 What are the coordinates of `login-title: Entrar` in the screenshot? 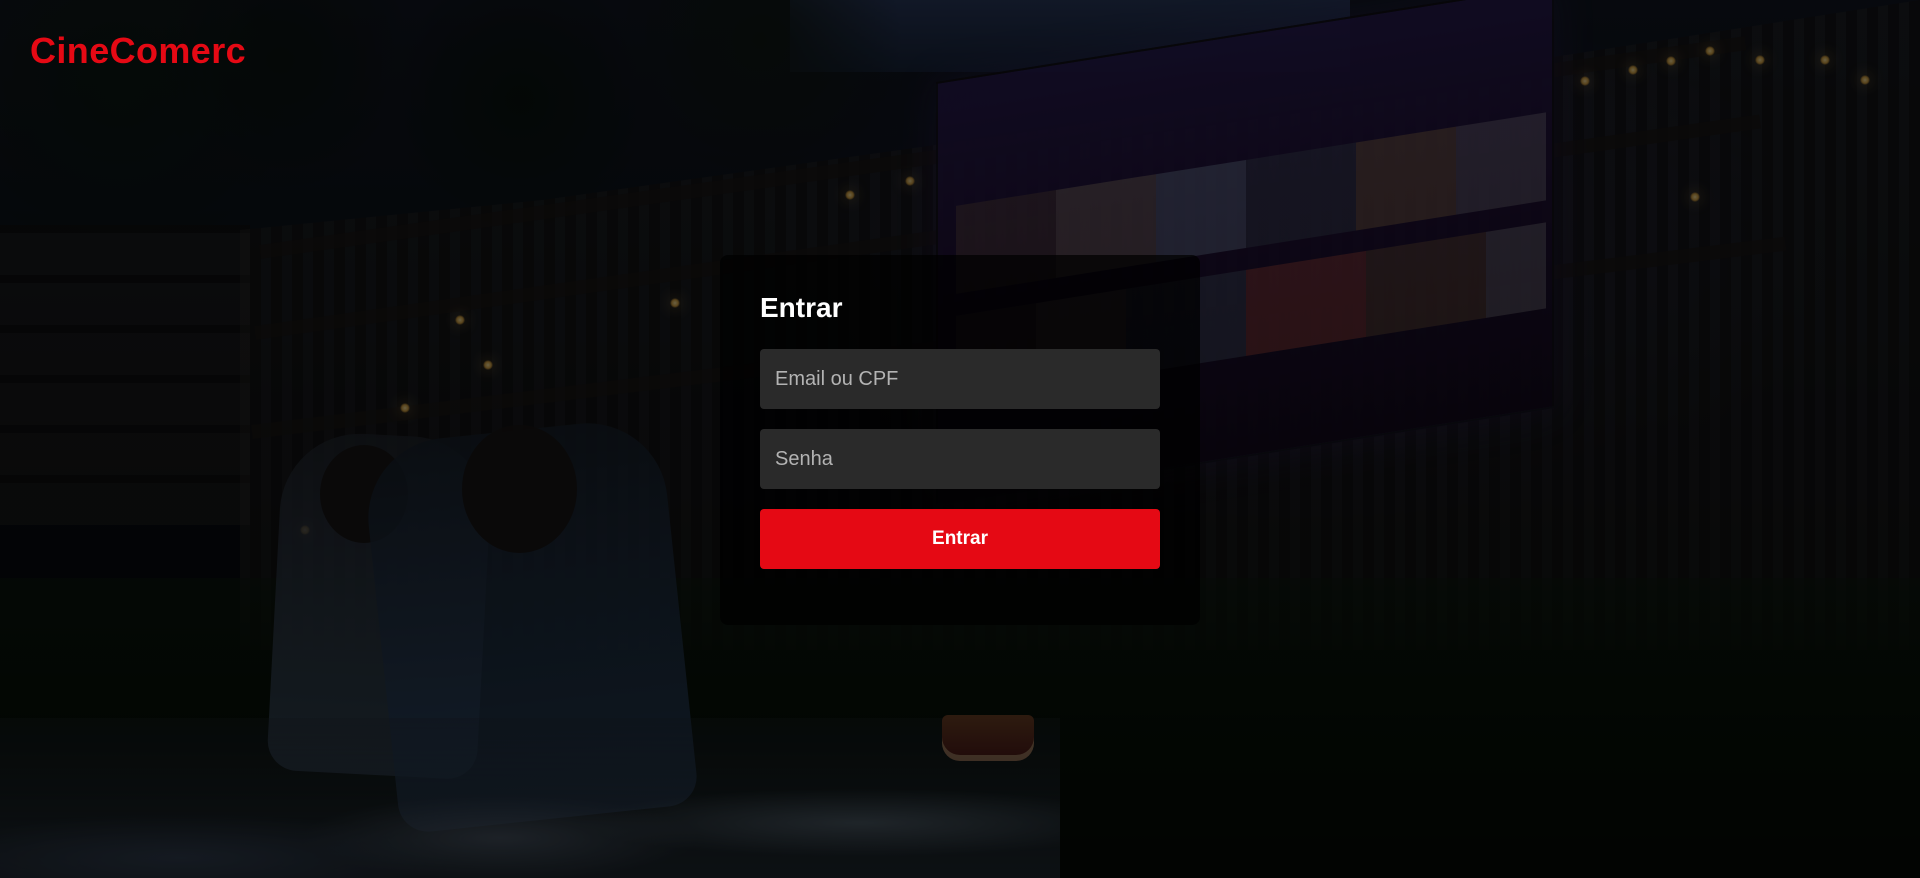 It's located at (801, 307).